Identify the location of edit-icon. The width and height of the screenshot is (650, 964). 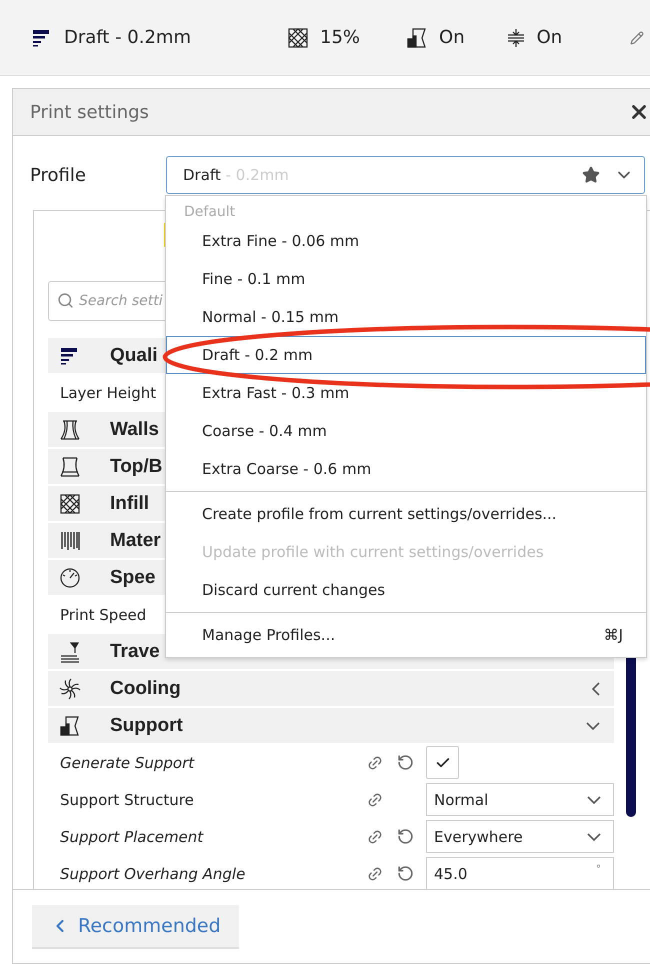
(637, 37).